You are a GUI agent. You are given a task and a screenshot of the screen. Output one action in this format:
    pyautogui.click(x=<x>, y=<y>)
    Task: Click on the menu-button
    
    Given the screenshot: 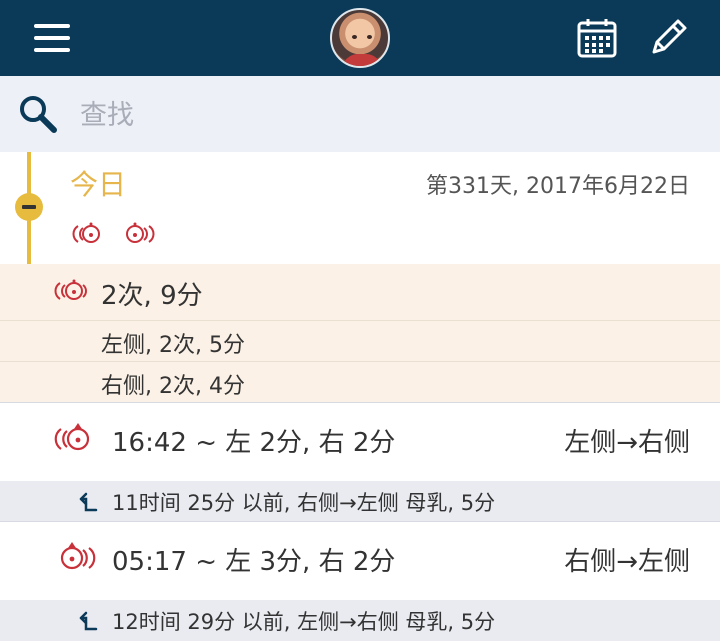 What is the action you would take?
    pyautogui.click(x=52, y=38)
    